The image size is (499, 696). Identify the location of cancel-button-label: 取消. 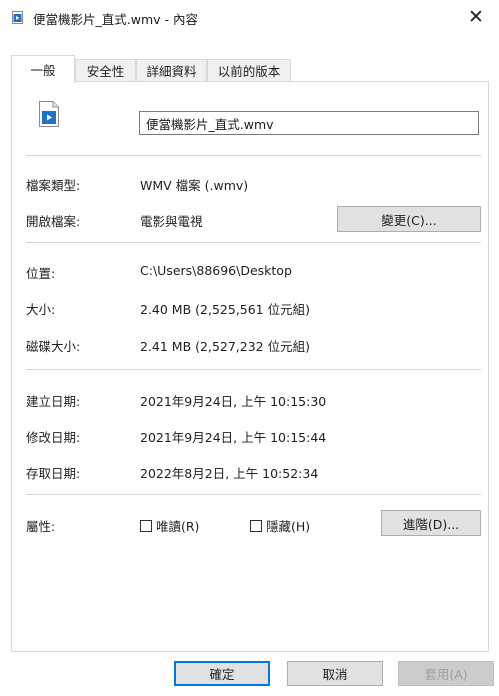
(335, 674).